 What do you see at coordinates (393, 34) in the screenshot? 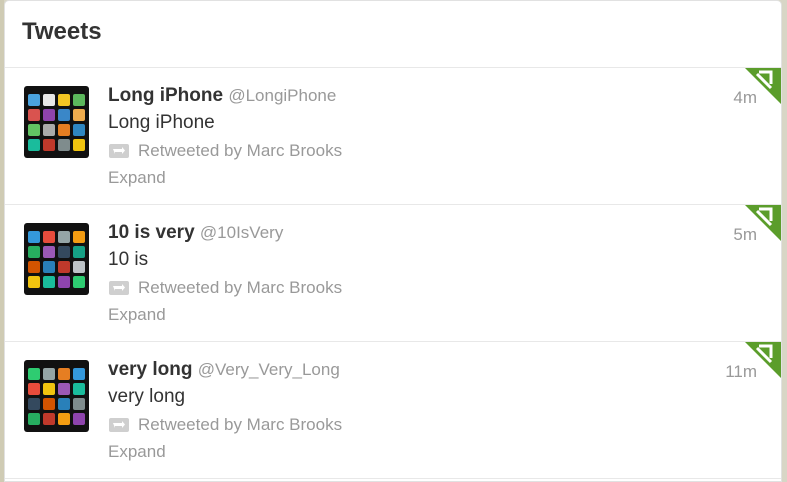
I see `panel-header: Tweets` at bounding box center [393, 34].